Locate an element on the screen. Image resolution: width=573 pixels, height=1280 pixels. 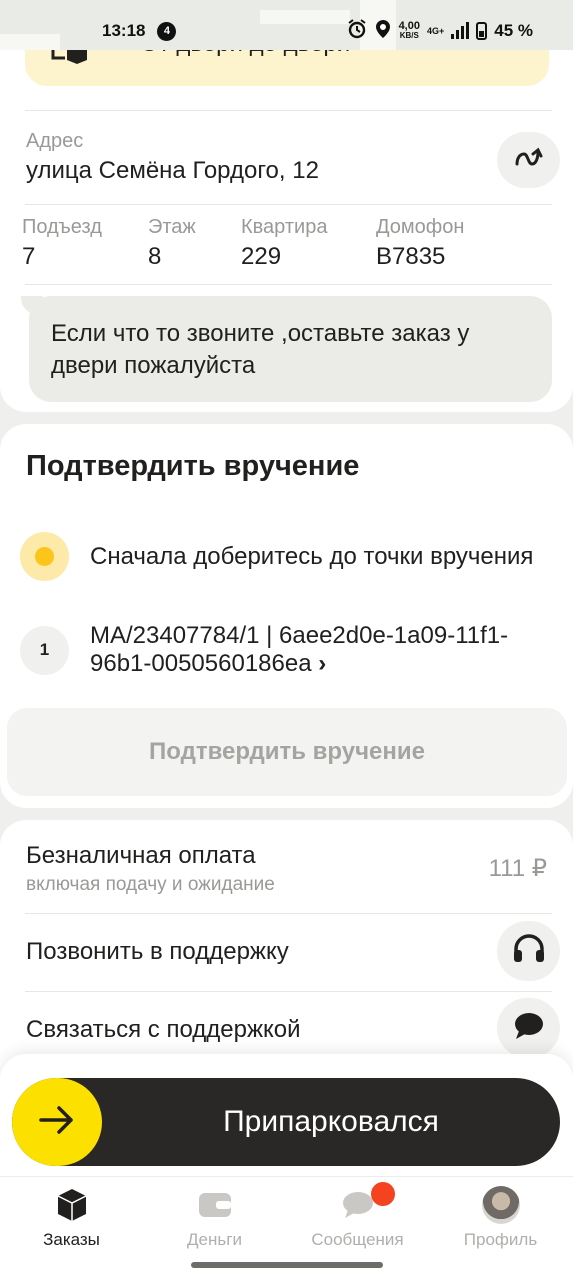
floor-value: 8 is located at coordinates (155, 256).